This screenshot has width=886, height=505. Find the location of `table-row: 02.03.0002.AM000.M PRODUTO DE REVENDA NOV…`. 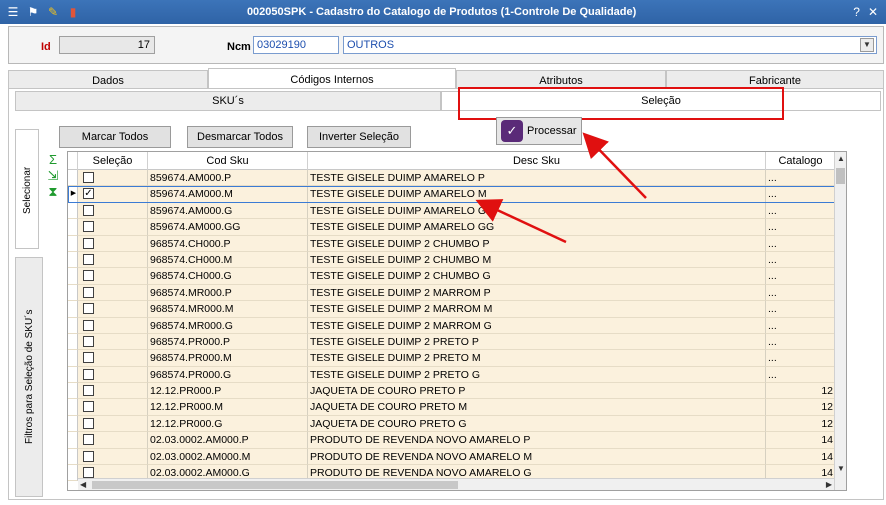

table-row: 02.03.0002.AM000.M PRODUTO DE REVENDA NOV… is located at coordinates (452, 457).